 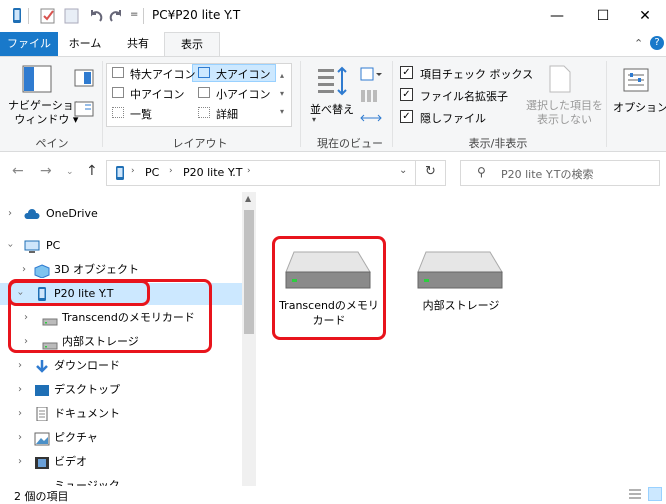 I want to click on sort-dropdown-icon: ▾, so click(x=314, y=119).